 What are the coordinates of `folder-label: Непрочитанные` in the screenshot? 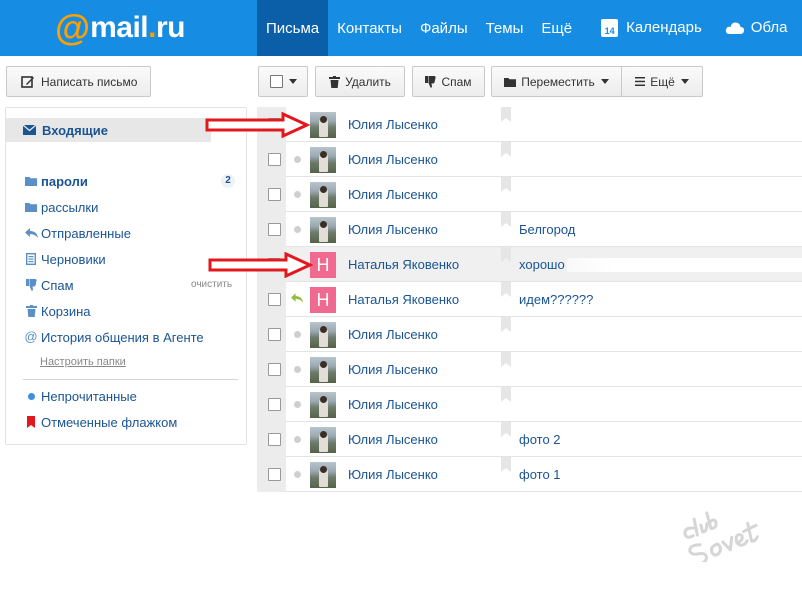 It's located at (89, 396).